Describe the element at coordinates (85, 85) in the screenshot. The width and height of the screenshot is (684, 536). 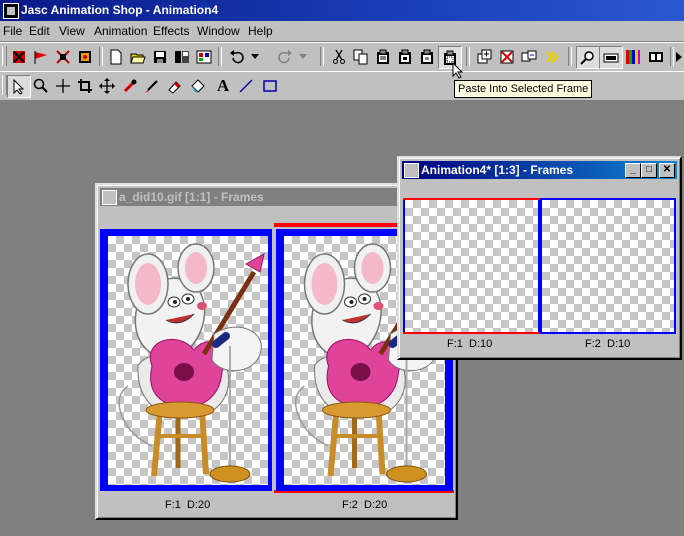
I see `crop-tool-icon` at that location.